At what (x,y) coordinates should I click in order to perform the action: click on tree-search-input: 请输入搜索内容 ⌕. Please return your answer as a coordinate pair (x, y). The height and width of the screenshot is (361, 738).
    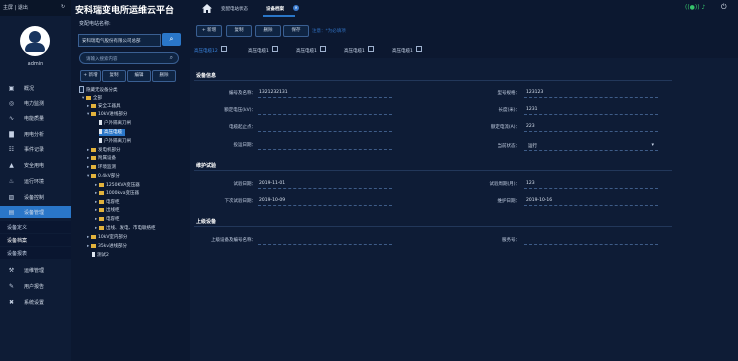
    Looking at the image, I should click on (129, 58).